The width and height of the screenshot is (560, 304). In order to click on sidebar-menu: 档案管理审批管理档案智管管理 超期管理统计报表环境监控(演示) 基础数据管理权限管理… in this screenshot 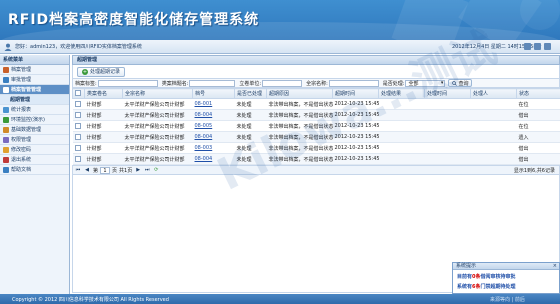, I will do `click(34, 120)`.